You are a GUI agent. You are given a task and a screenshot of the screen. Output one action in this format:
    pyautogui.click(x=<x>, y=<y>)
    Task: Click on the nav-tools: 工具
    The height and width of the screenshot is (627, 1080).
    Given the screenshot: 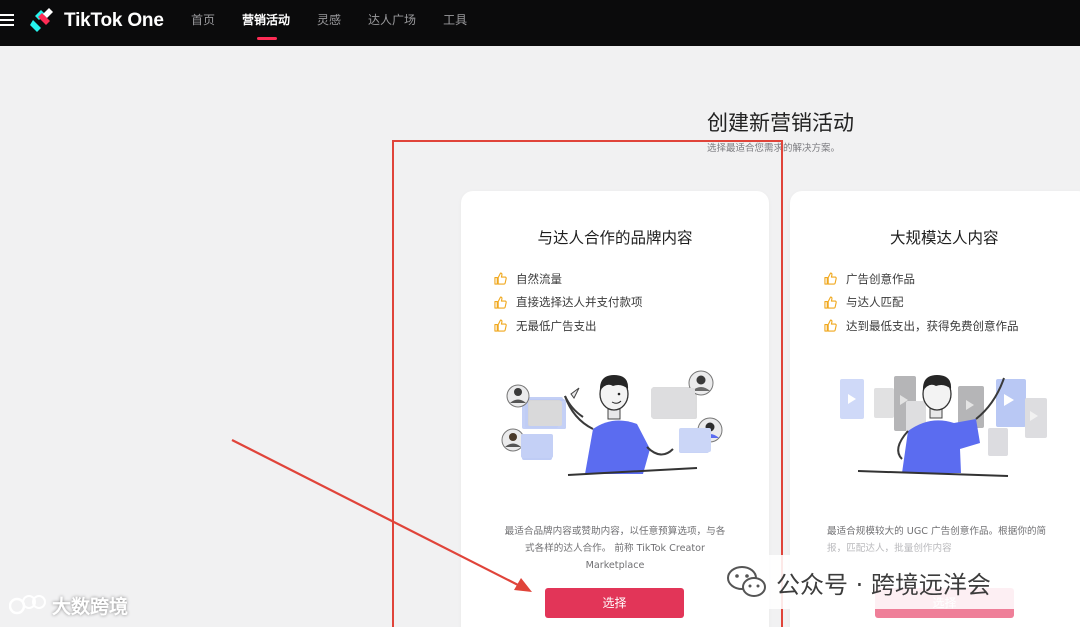 What is the action you would take?
    pyautogui.click(x=455, y=23)
    